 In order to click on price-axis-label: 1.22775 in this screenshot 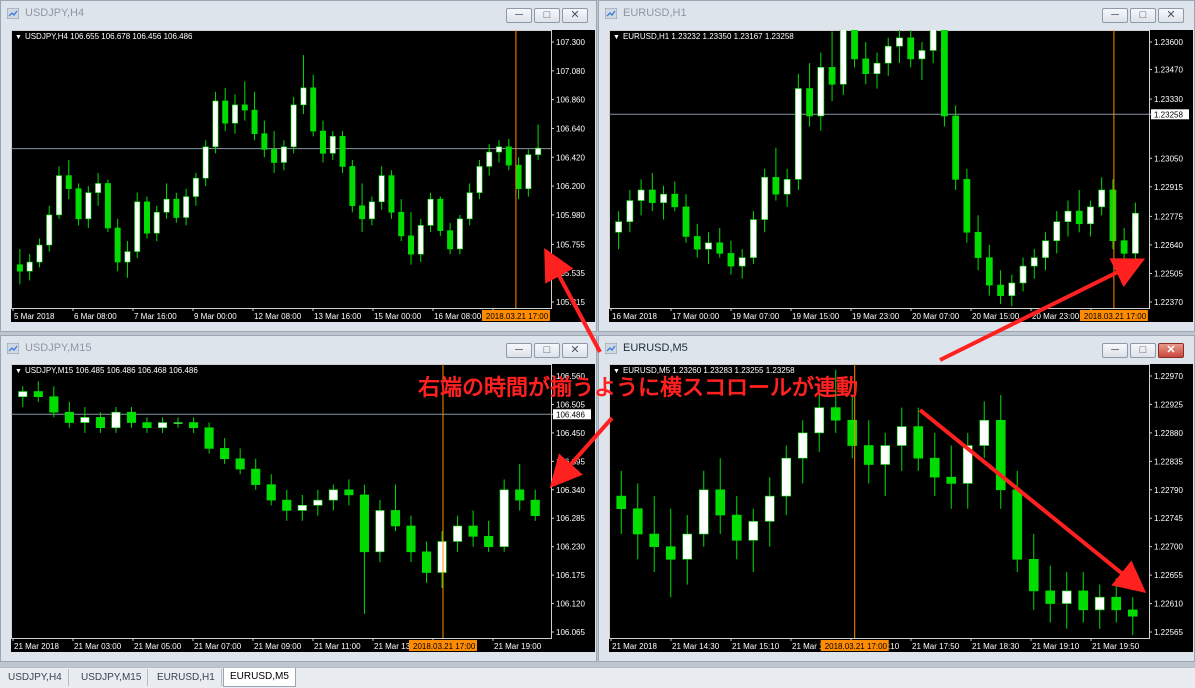, I will do `click(1168, 216)`.